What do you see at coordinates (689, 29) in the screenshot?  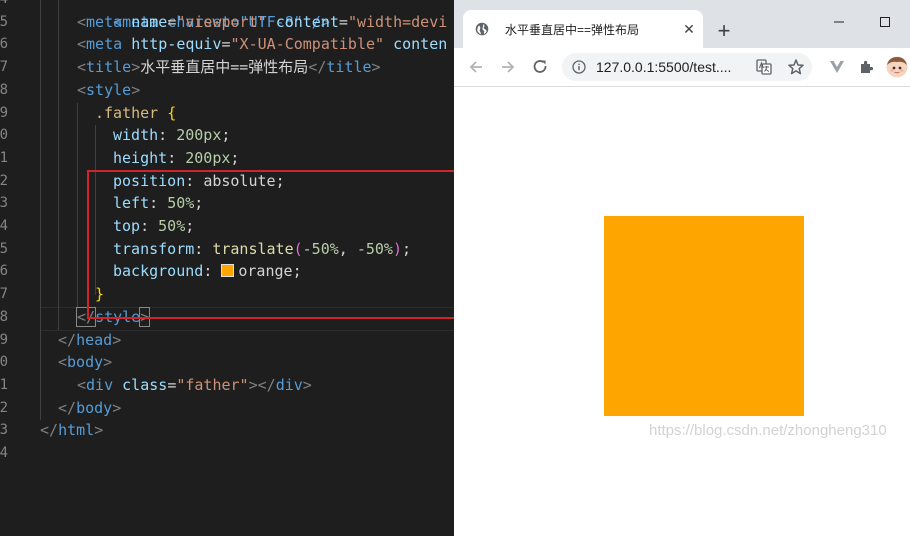 I see `close-icon: ✕` at bounding box center [689, 29].